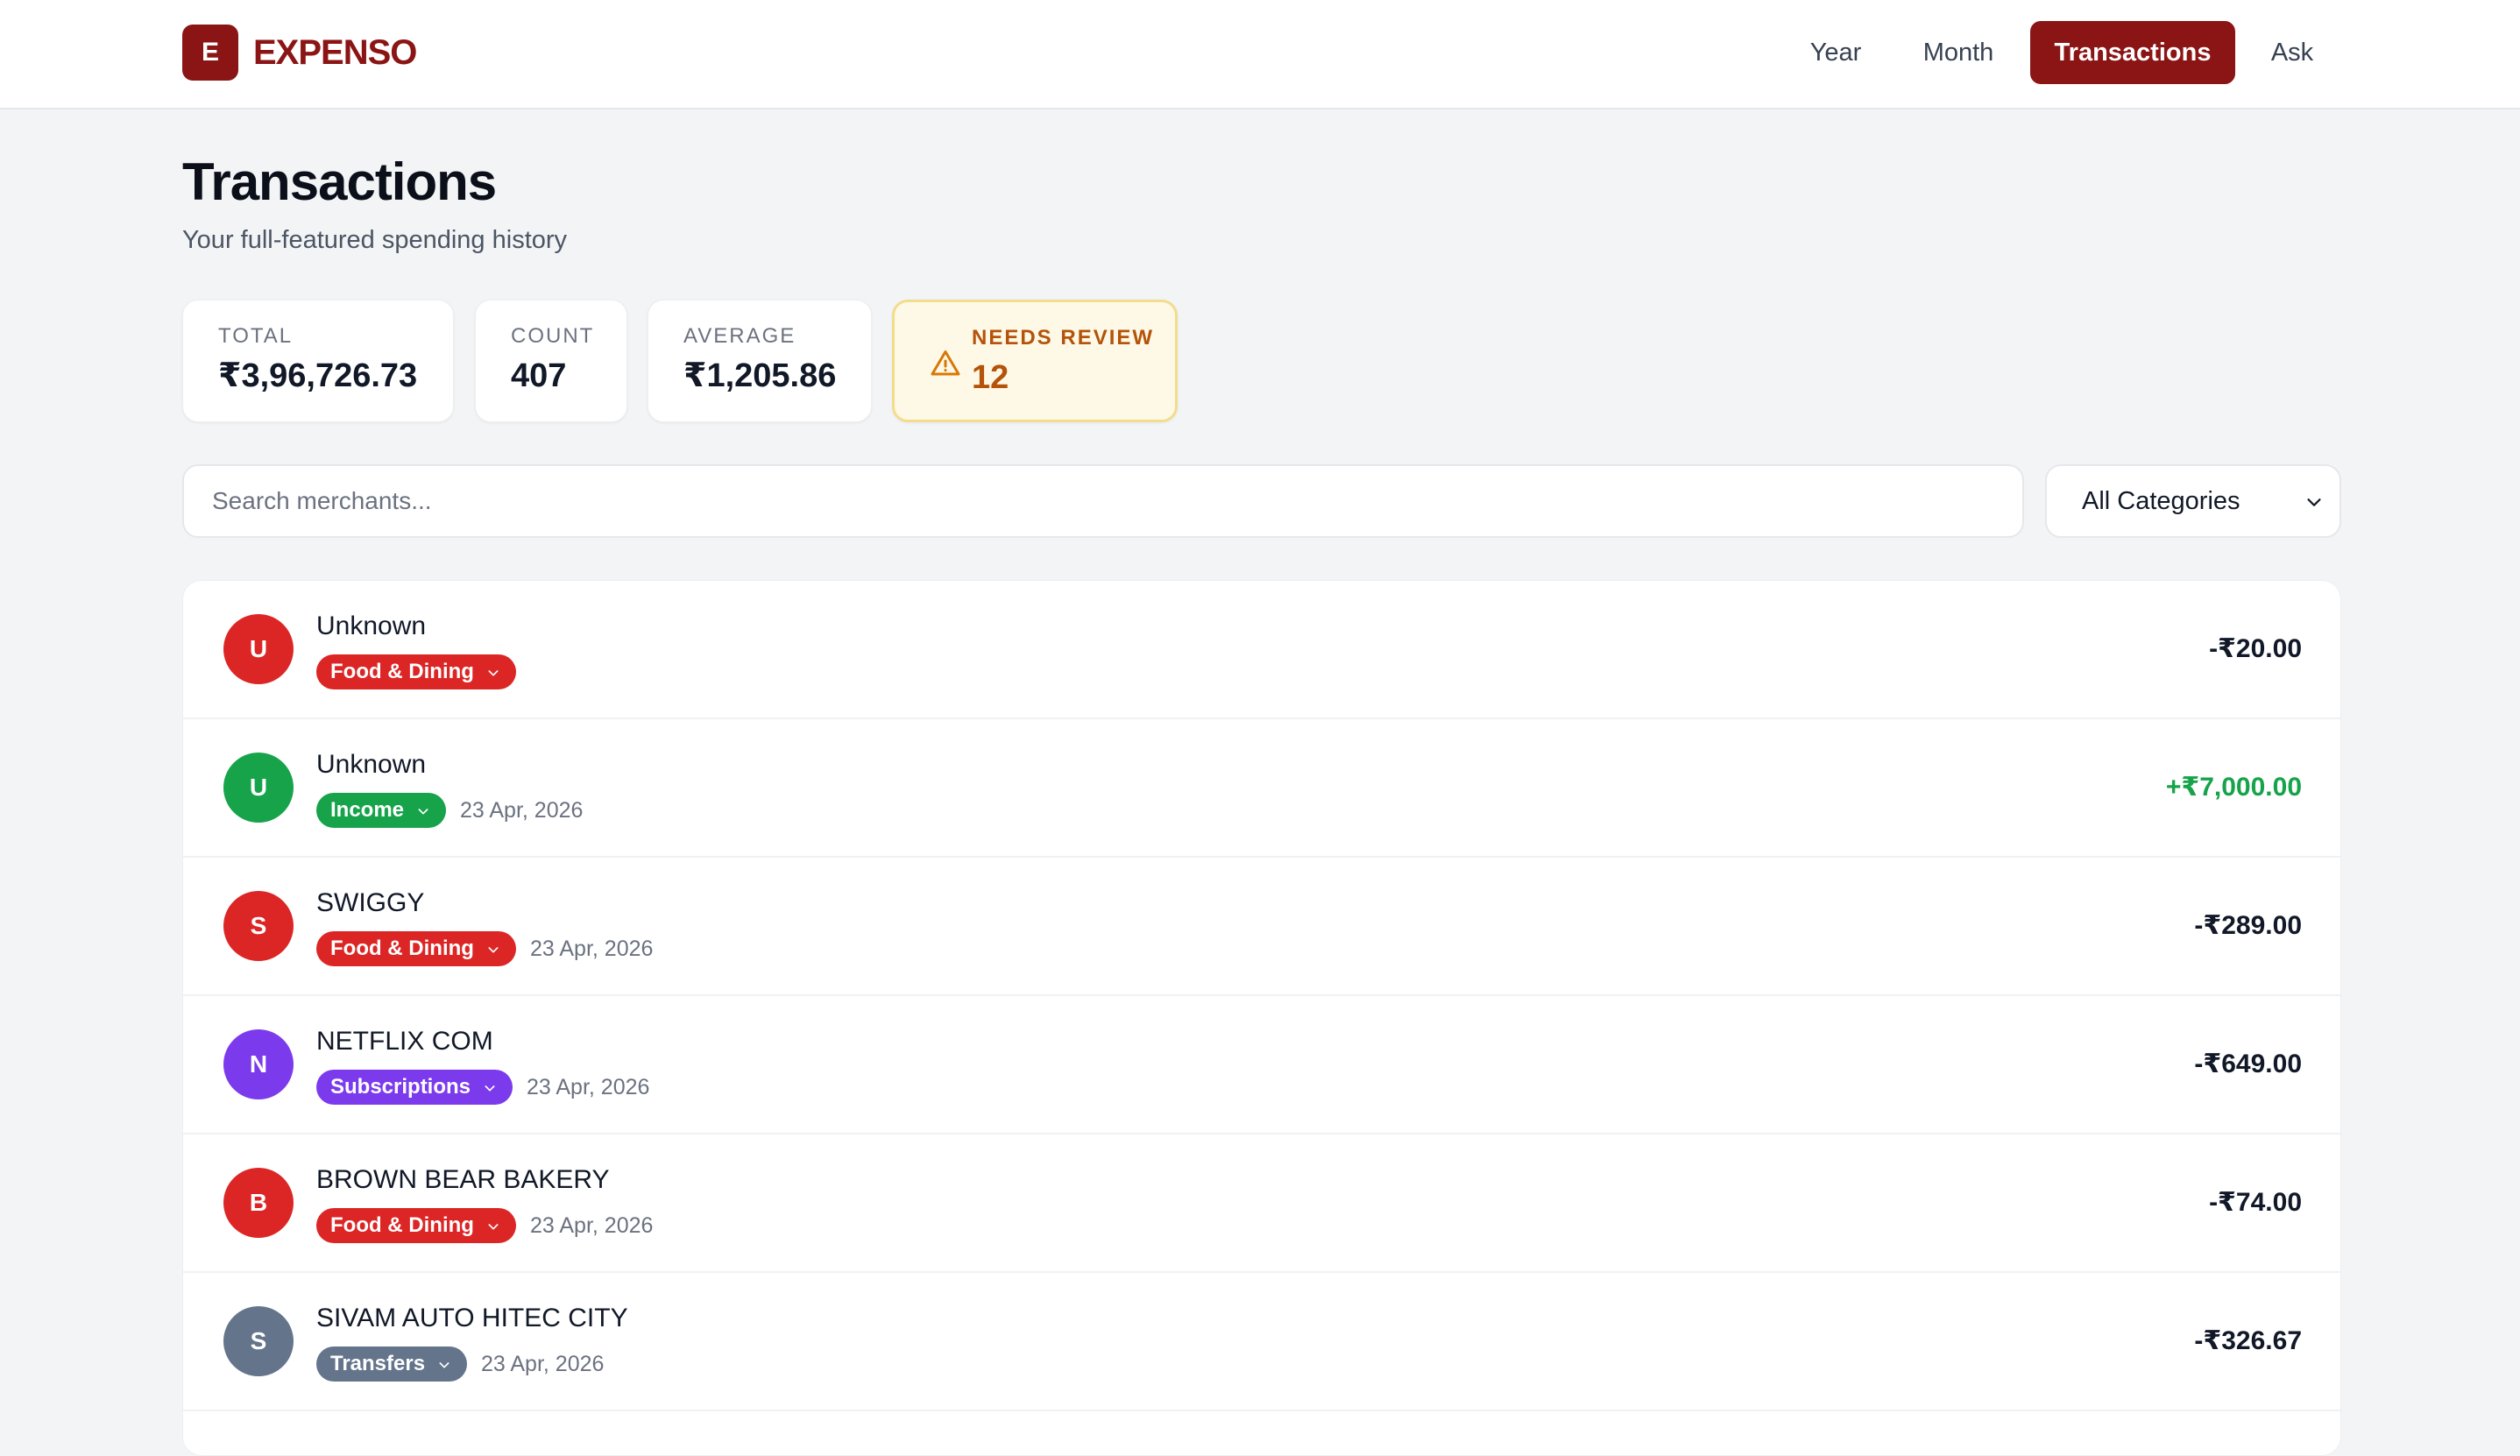 The width and height of the screenshot is (2520, 1456). Describe the element at coordinates (2248, 1064) in the screenshot. I see `transaction-amount: -₹649.00` at that location.